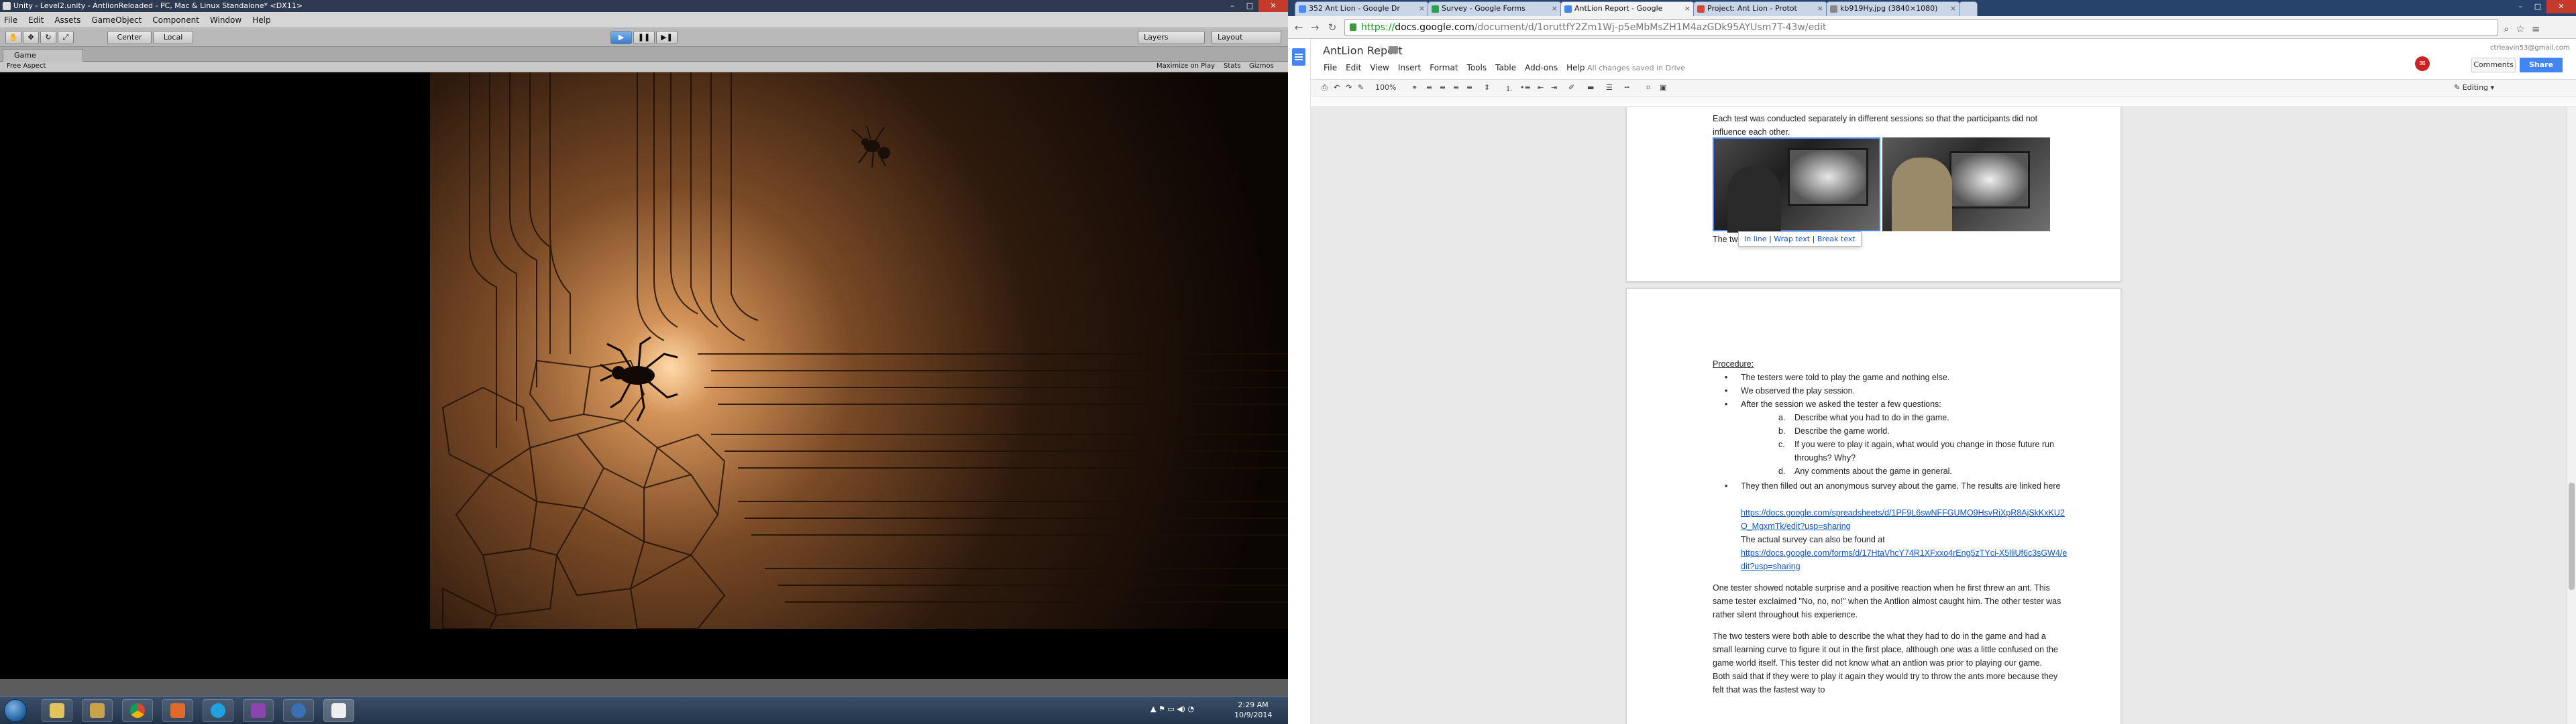 The width and height of the screenshot is (2576, 724). What do you see at coordinates (97, 710) in the screenshot?
I see `libraries-icon` at bounding box center [97, 710].